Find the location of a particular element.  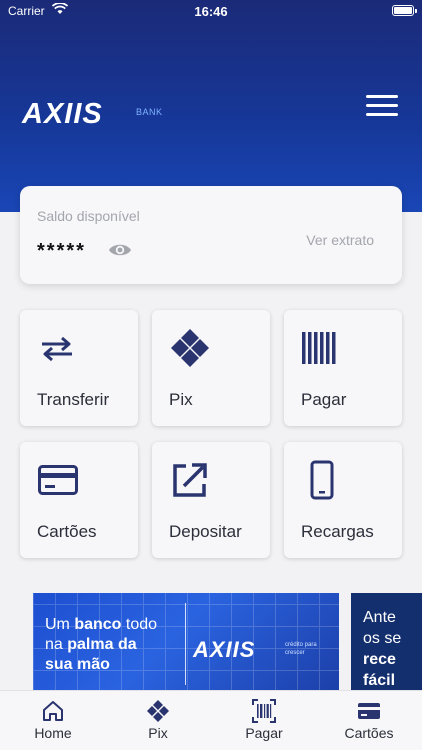

action-label: Pix is located at coordinates (181, 399).